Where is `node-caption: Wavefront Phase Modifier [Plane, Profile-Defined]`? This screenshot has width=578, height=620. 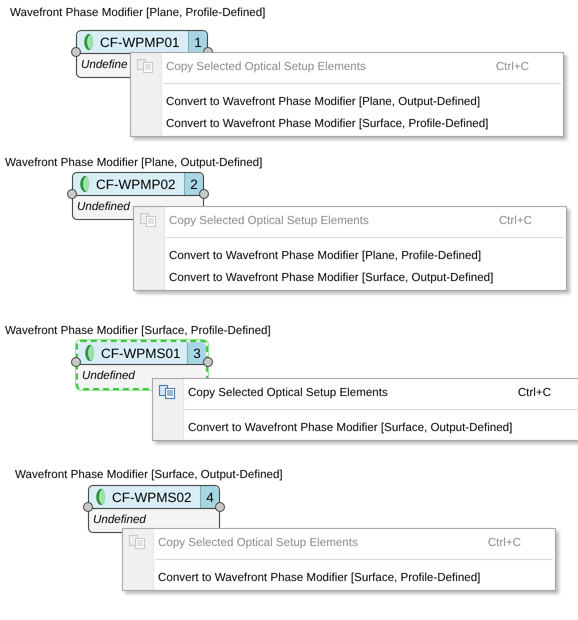
node-caption: Wavefront Phase Modifier [Plane, Profile-Defined] is located at coordinates (138, 12).